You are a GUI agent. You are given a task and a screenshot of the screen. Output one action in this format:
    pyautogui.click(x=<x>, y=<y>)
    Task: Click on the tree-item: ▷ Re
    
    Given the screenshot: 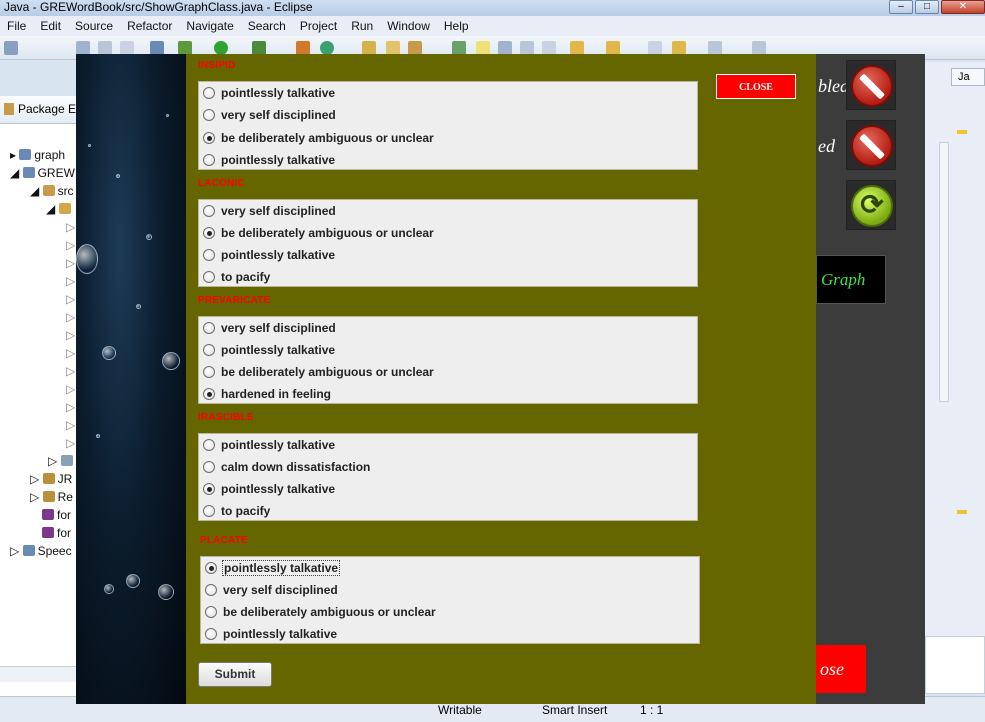 What is the action you would take?
    pyautogui.click(x=51, y=497)
    